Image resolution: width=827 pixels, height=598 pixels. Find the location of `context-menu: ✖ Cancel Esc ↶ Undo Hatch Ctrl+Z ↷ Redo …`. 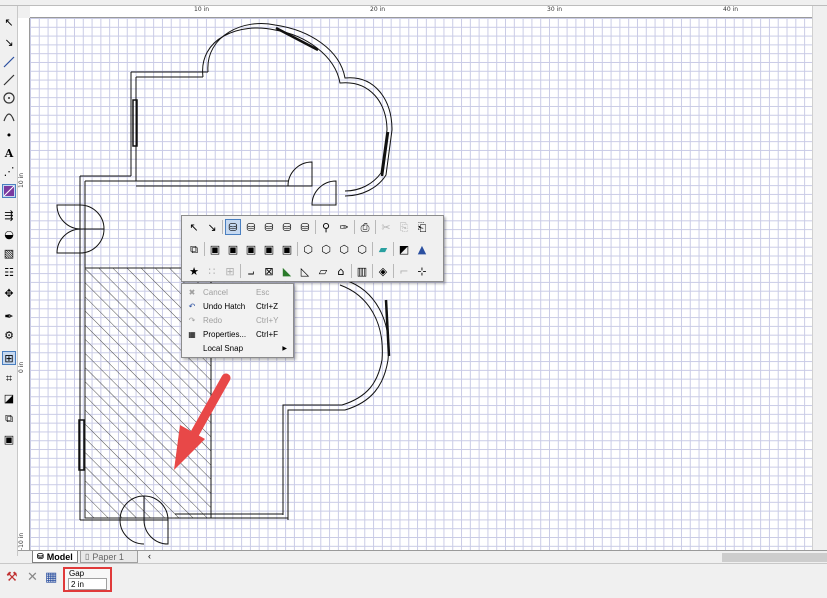

context-menu: ✖ Cancel Esc ↶ Undo Hatch Ctrl+Z ↷ Redo … is located at coordinates (237, 320).